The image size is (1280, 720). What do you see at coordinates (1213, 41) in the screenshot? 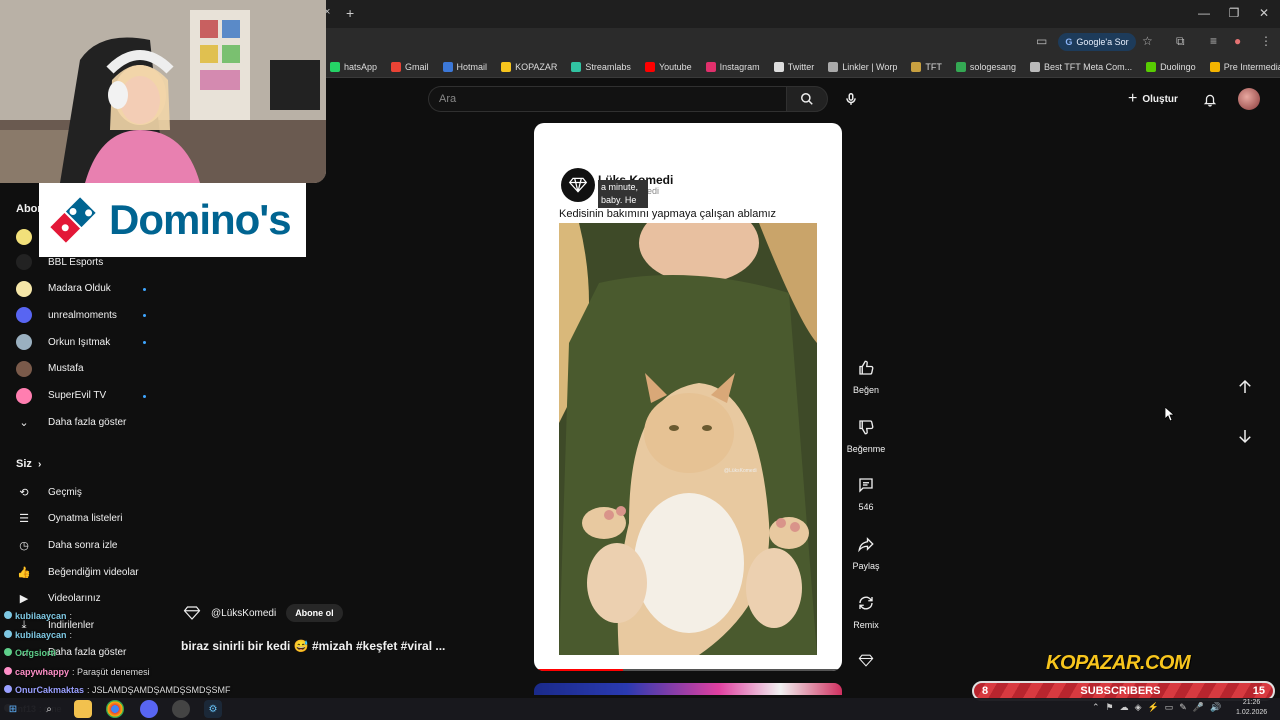
I see `media-icon: ≡` at bounding box center [1213, 41].